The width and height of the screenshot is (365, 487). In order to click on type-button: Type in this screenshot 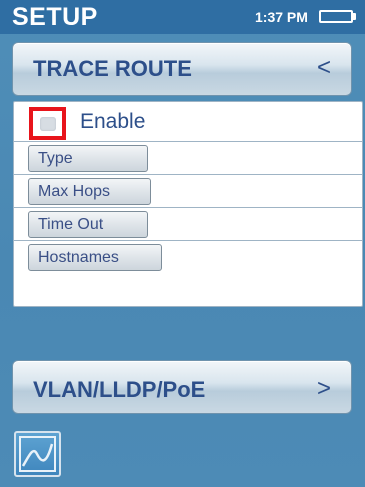, I will do `click(88, 158)`.